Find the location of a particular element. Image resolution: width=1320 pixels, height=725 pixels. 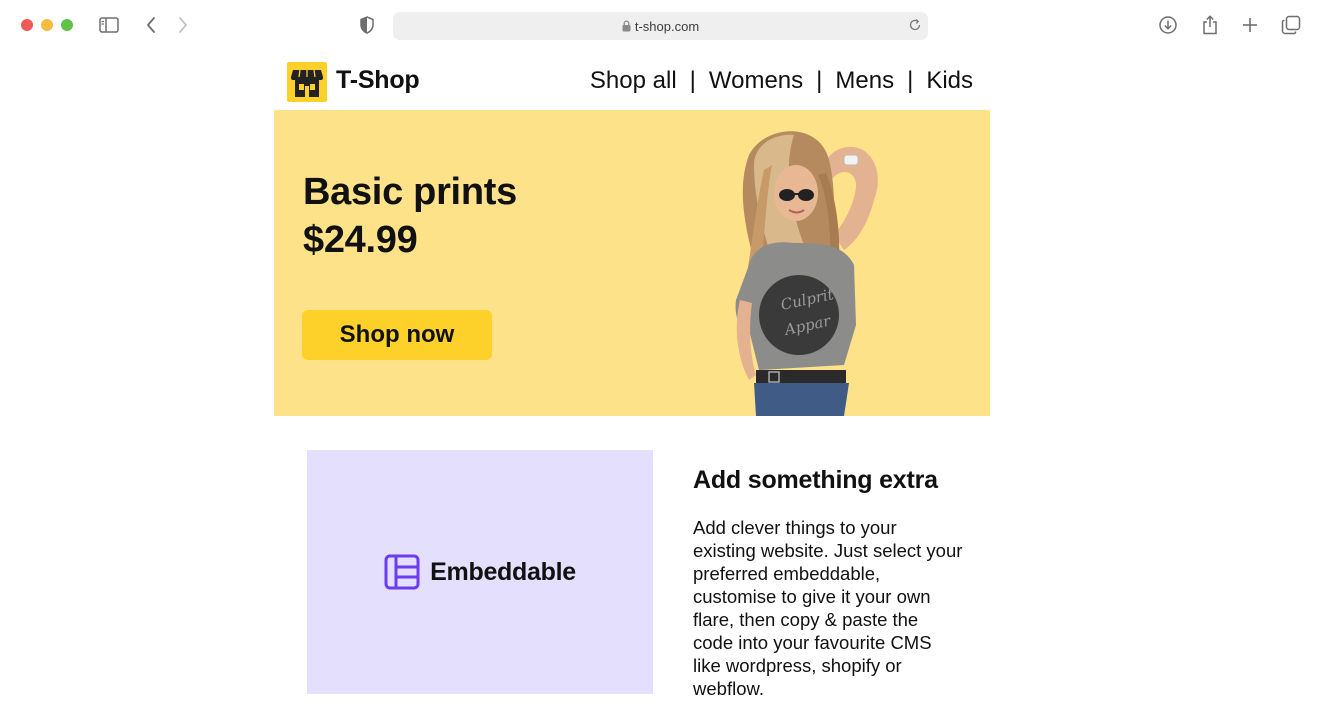

embeddable-logo: Embeddable is located at coordinates (480, 572).